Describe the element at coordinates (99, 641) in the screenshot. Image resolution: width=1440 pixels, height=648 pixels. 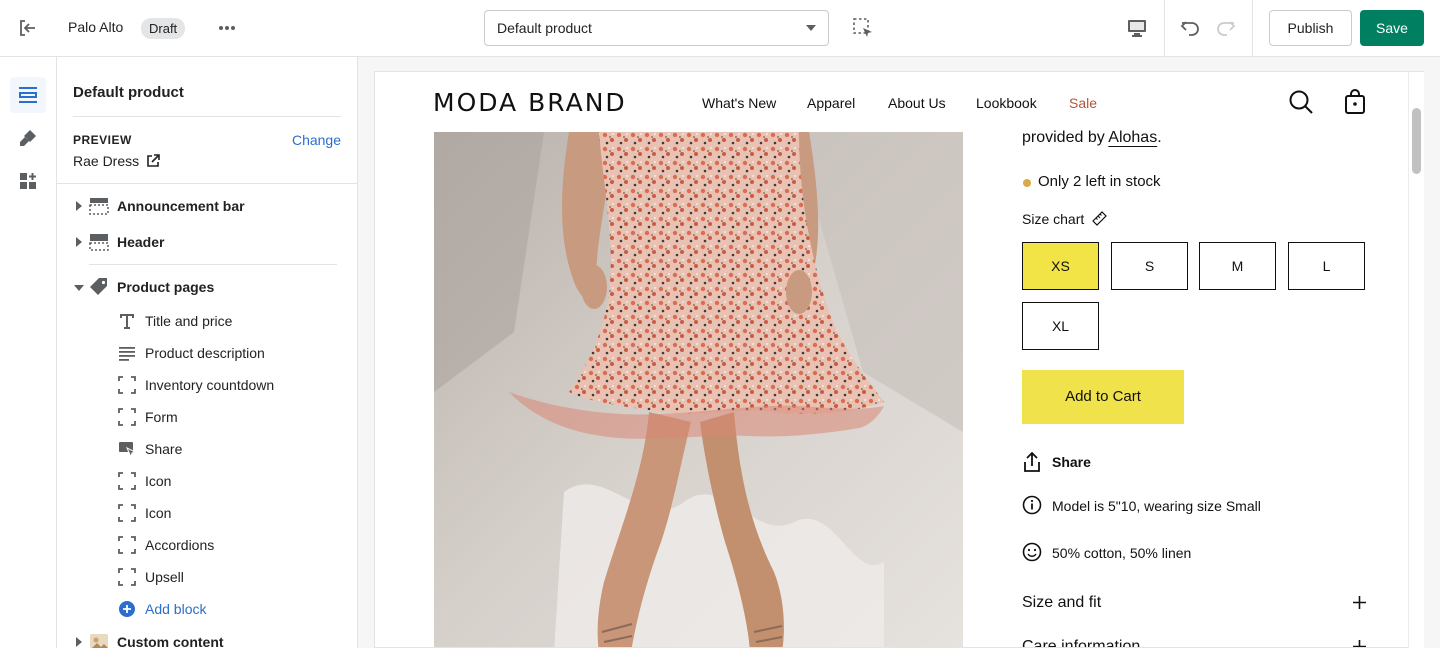
I see `custom-content-icon` at that location.